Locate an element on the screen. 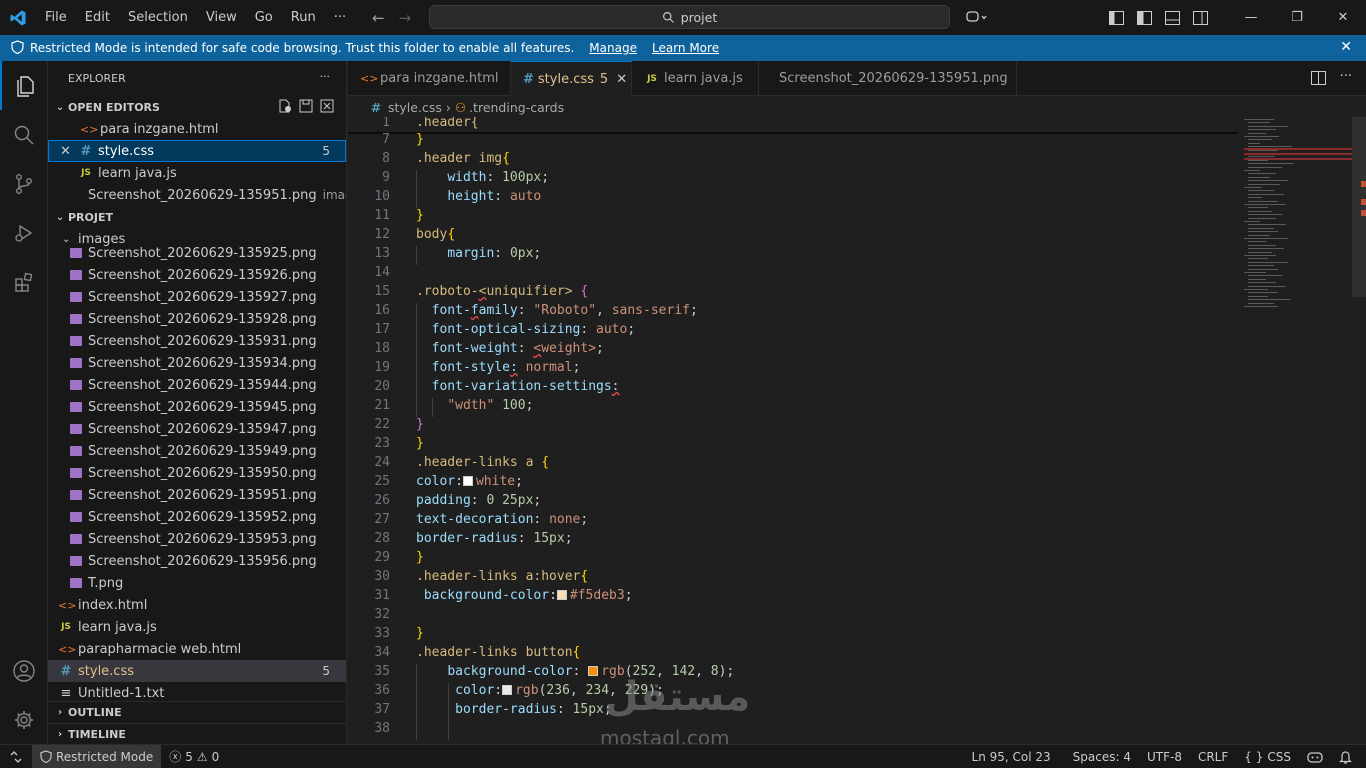 This screenshot has width=1366, height=768. toggle-panel-icon is located at coordinates (1172, 17).